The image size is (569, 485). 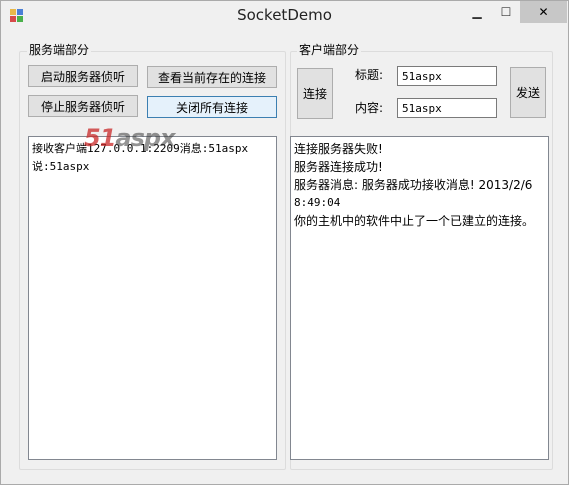 I want to click on client-log-line: 你的主机中的软件中止了一个已建立的连接。, so click(x=414, y=221).